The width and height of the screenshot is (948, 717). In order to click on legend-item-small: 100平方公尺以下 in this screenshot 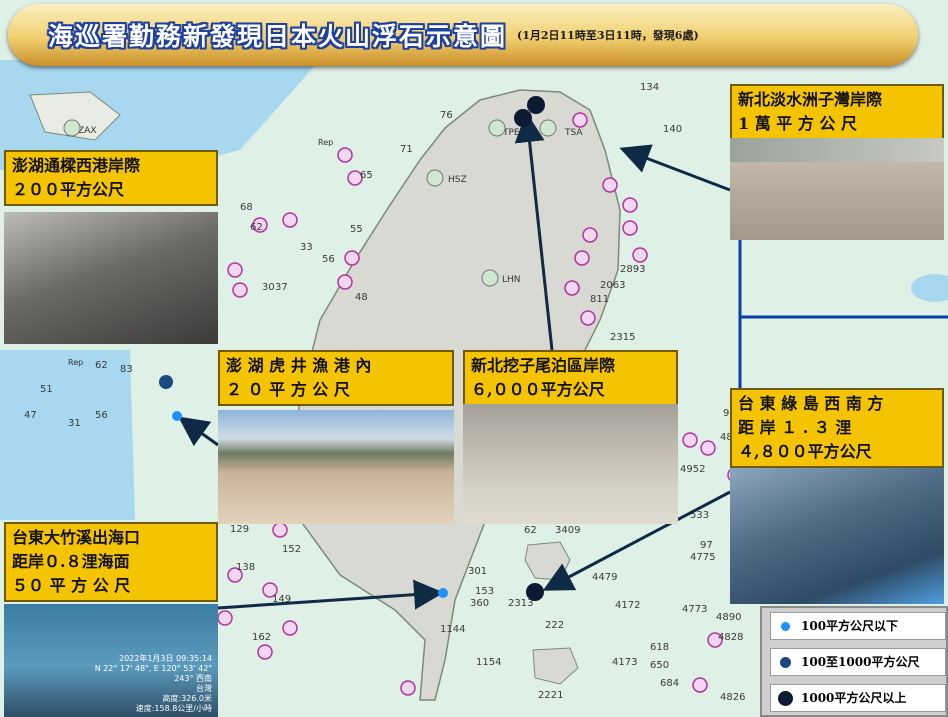, I will do `click(858, 626)`.